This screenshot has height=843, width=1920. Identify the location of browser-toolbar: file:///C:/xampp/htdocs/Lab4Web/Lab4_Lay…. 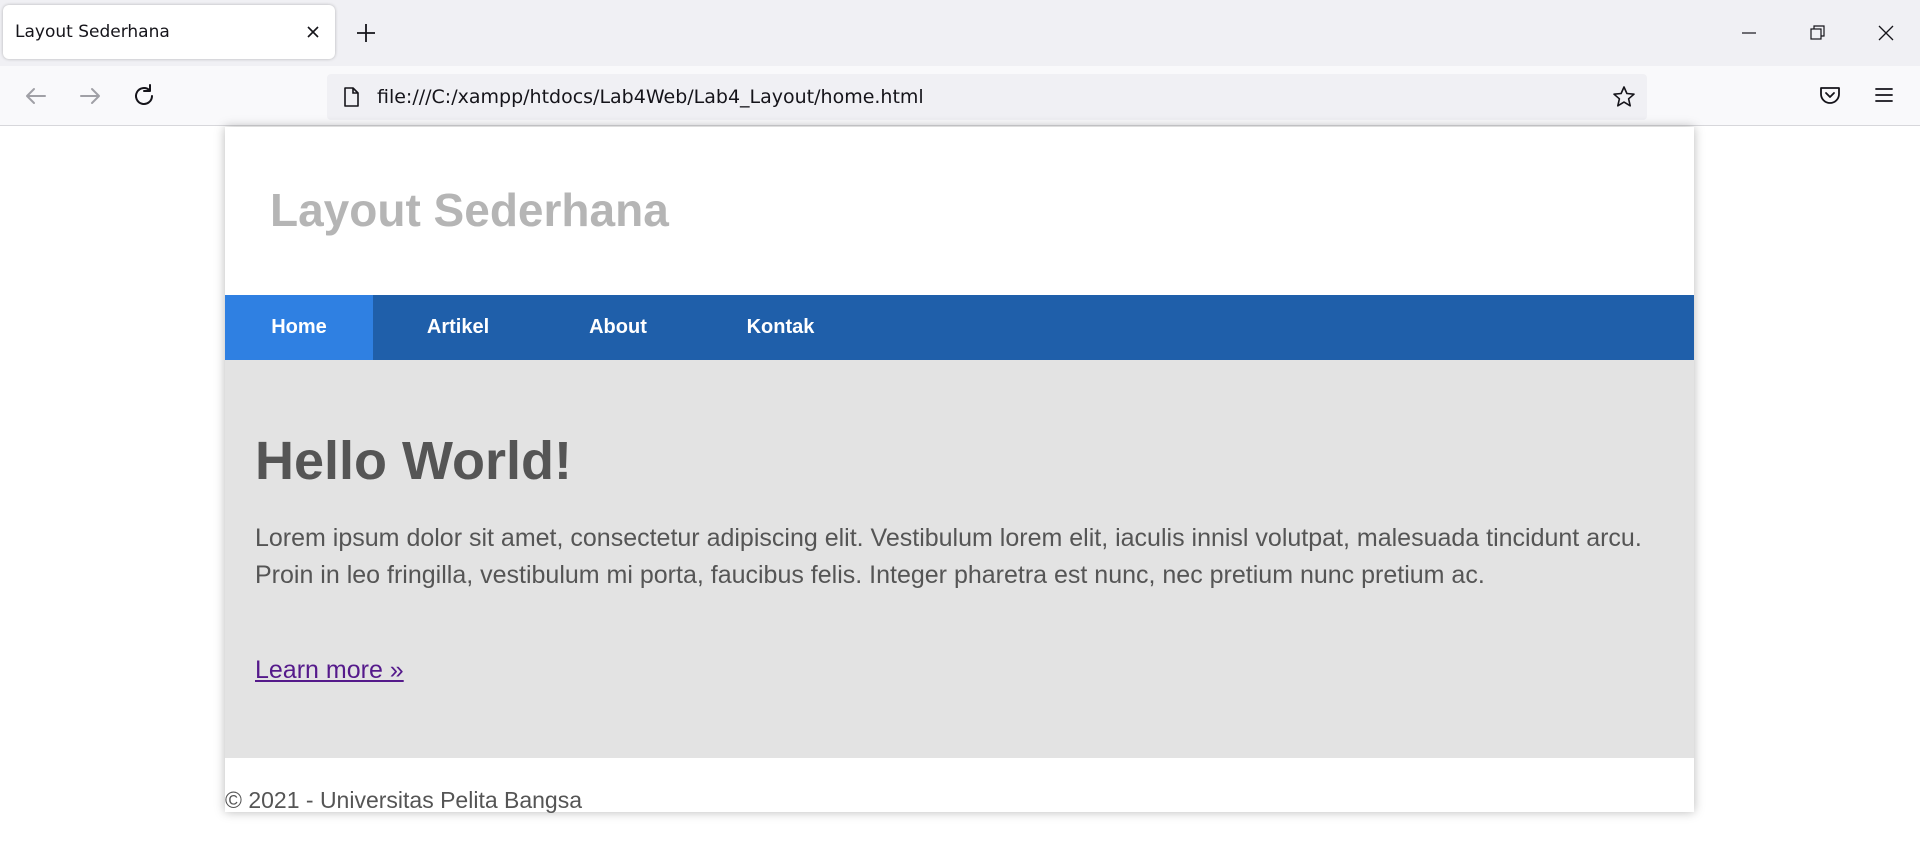
(960, 96).